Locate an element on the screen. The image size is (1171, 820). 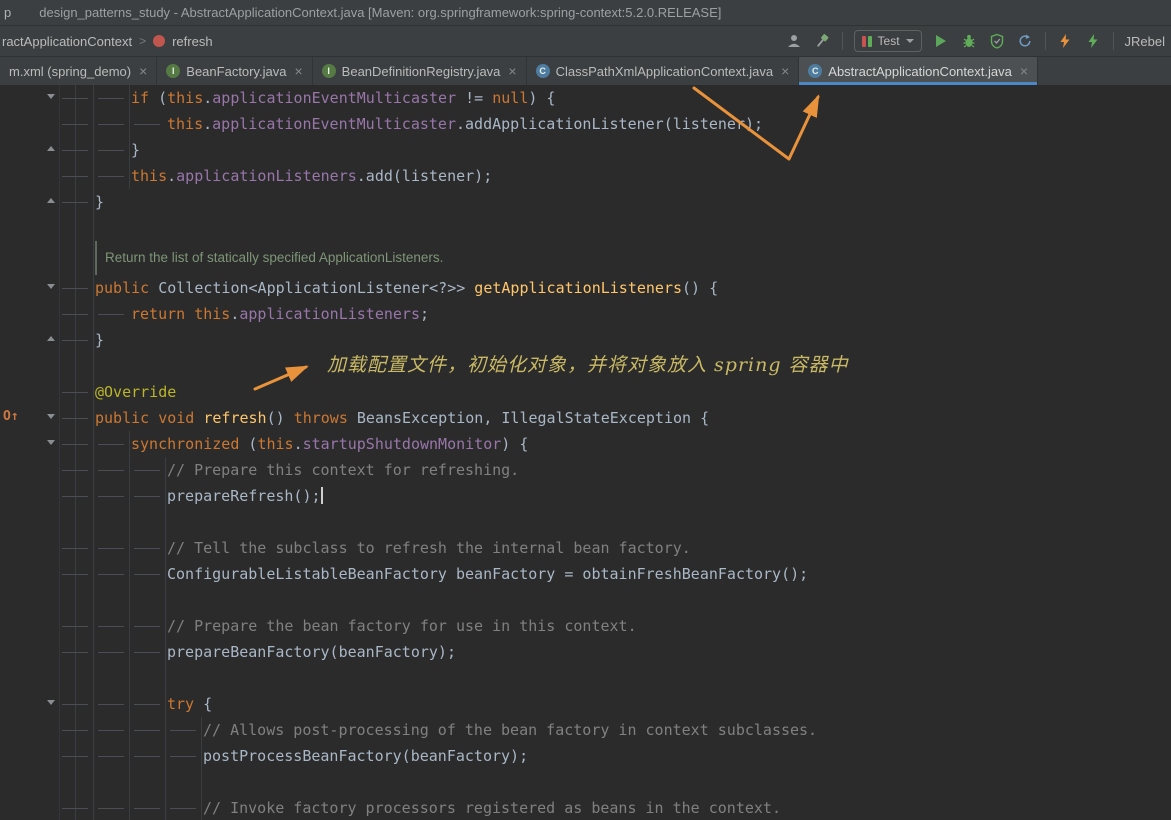
code-line: return this.applicationListeners; is located at coordinates (615, 314).